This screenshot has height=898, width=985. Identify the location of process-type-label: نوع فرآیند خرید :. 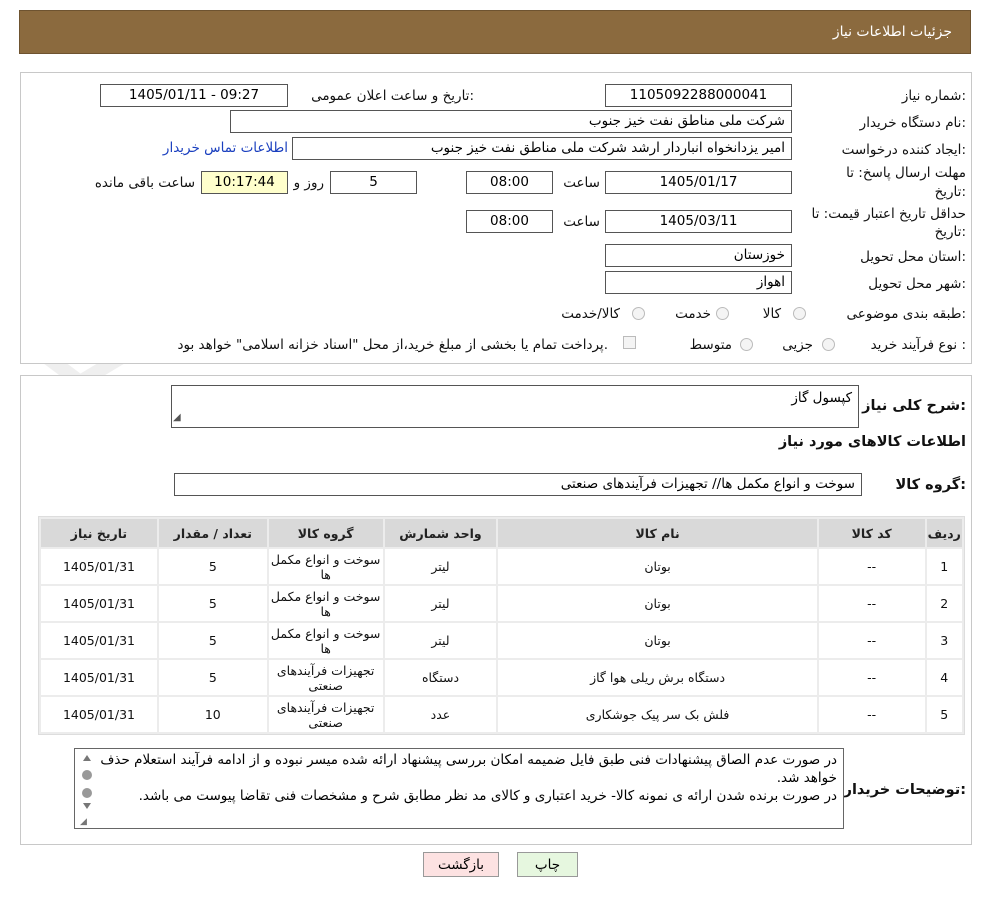
(918, 345).